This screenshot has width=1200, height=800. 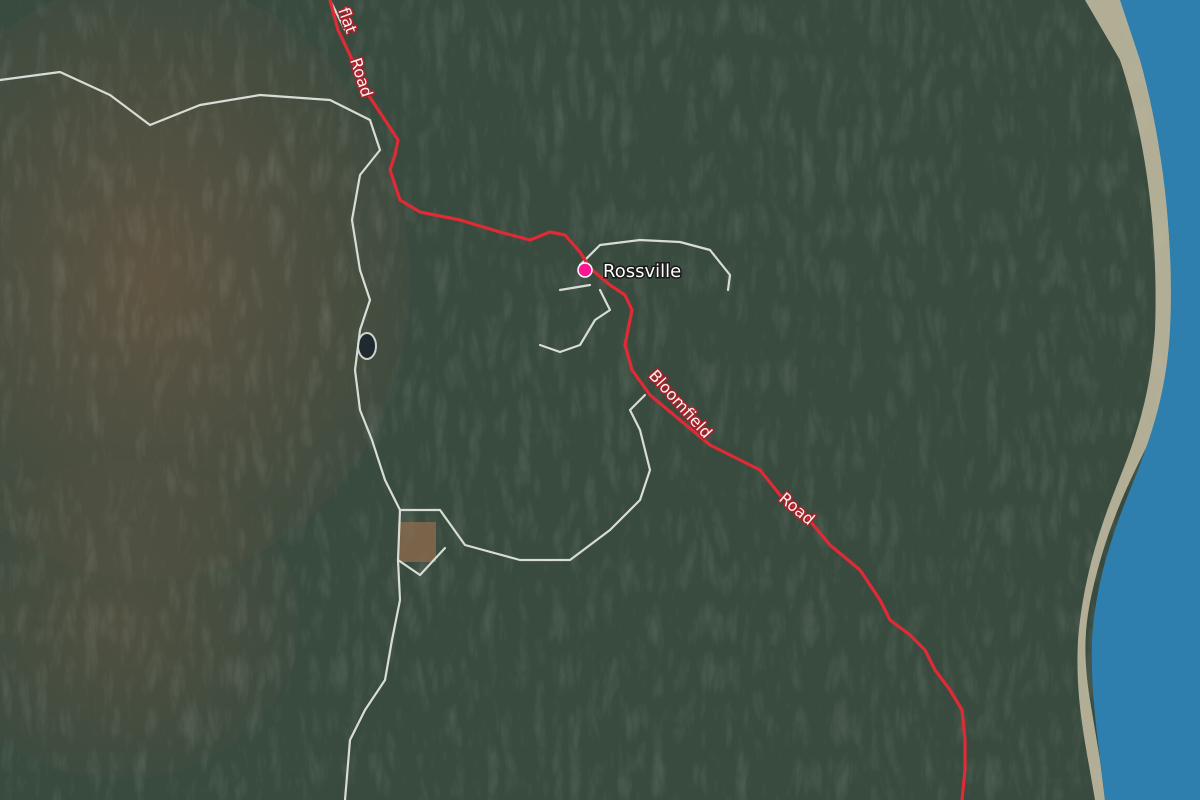 I want to click on rossville-label: Rossville, so click(x=642, y=272).